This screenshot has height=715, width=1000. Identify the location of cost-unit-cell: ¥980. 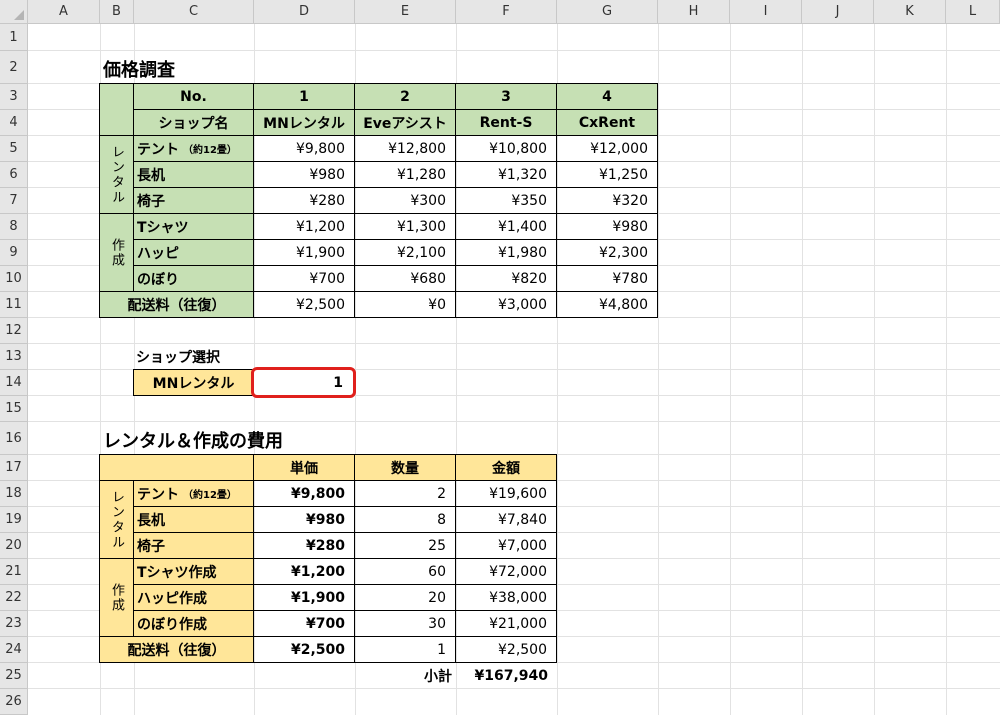
(304, 519).